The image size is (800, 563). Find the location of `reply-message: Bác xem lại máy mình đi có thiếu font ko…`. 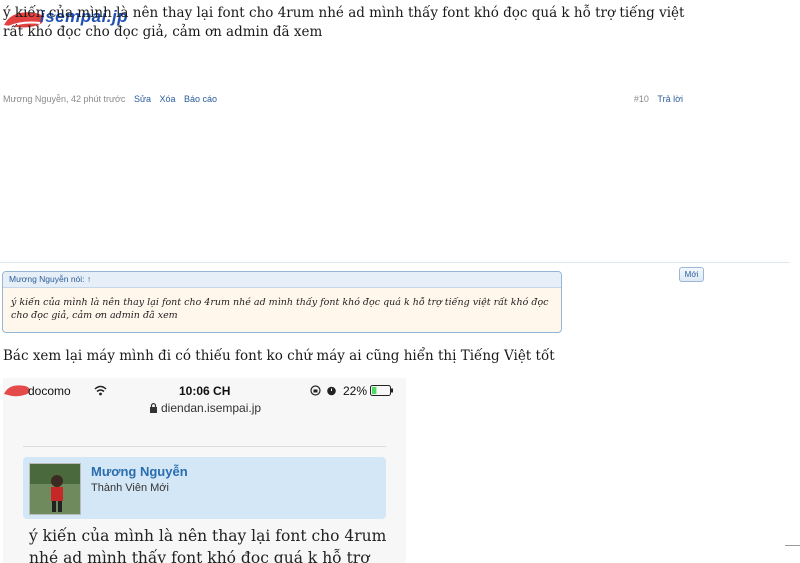

reply-message: Bác xem lại máy mình đi có thiếu font ko… is located at coordinates (279, 356).